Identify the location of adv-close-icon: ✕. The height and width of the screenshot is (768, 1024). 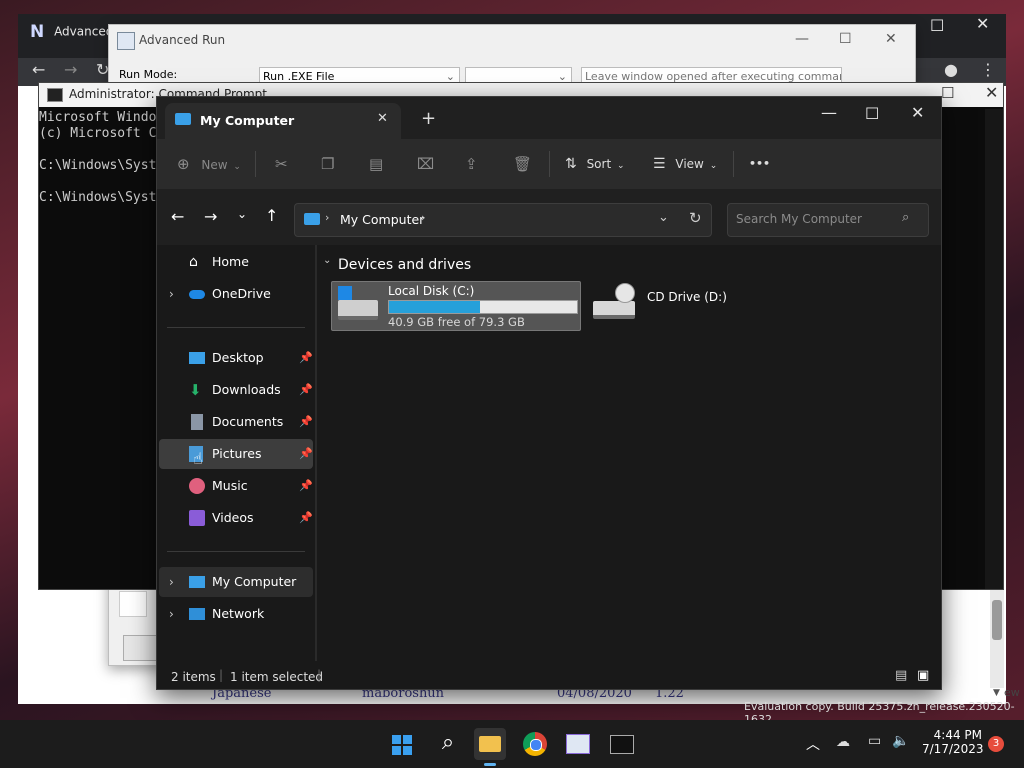
(891, 39).